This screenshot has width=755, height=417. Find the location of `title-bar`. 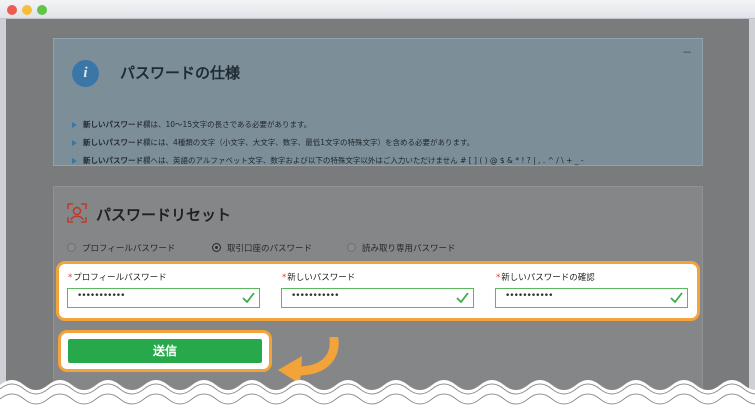

title-bar is located at coordinates (377, 9).